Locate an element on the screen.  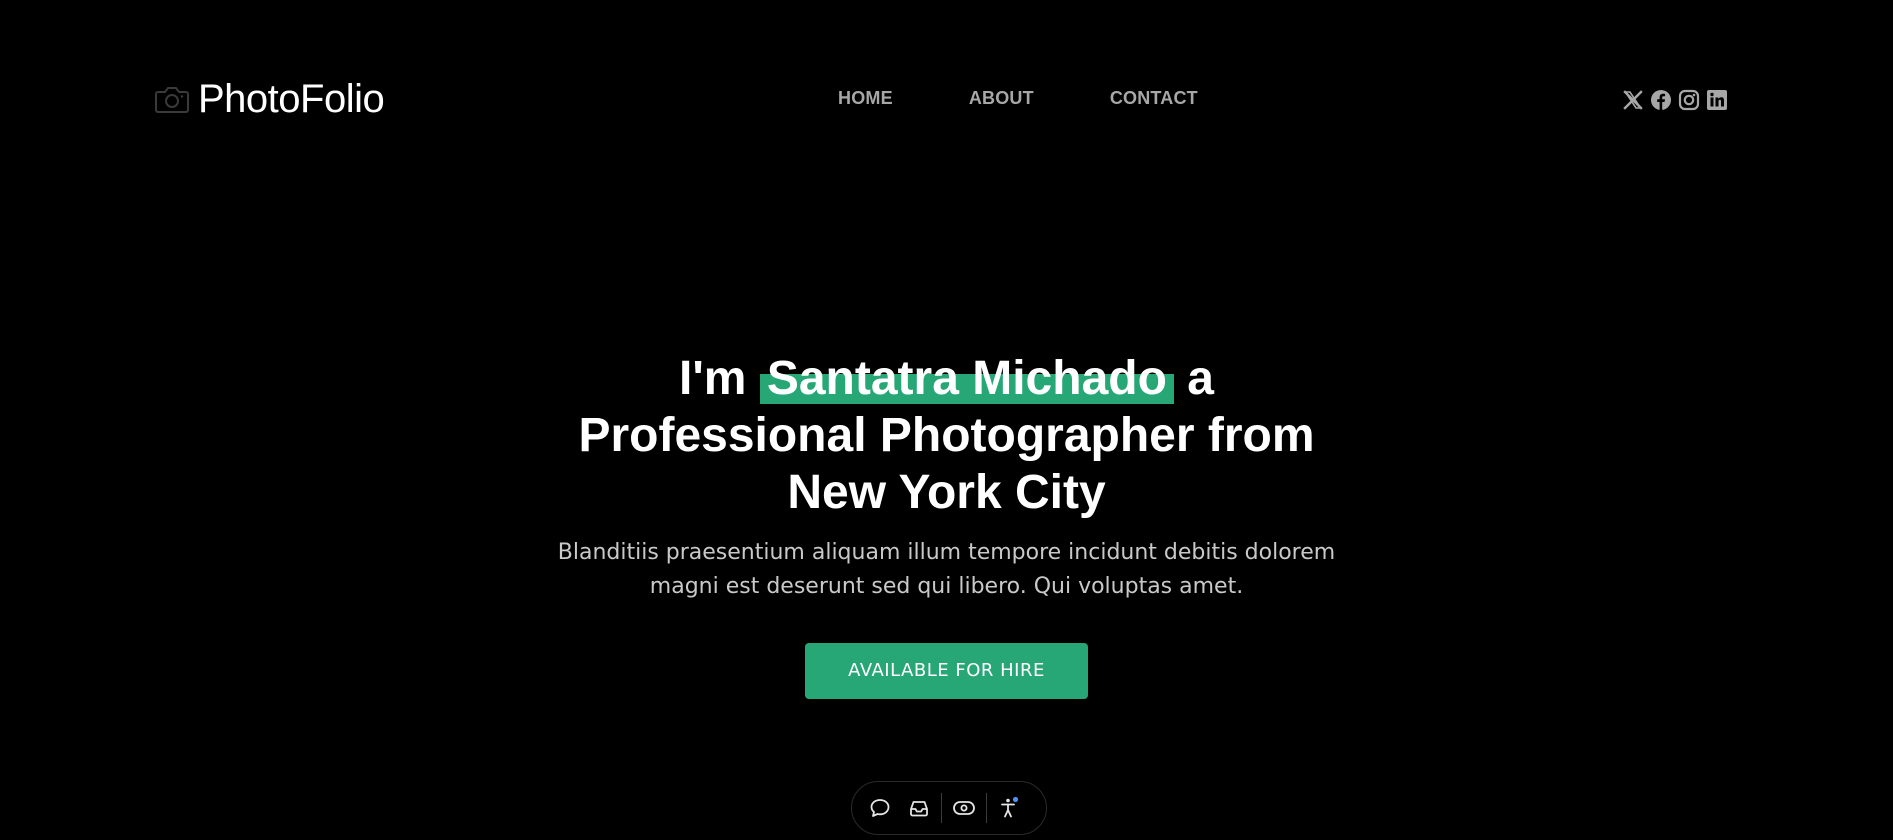
available-for-hire-button: AVAILABLE FOR HIRE is located at coordinates (946, 671).